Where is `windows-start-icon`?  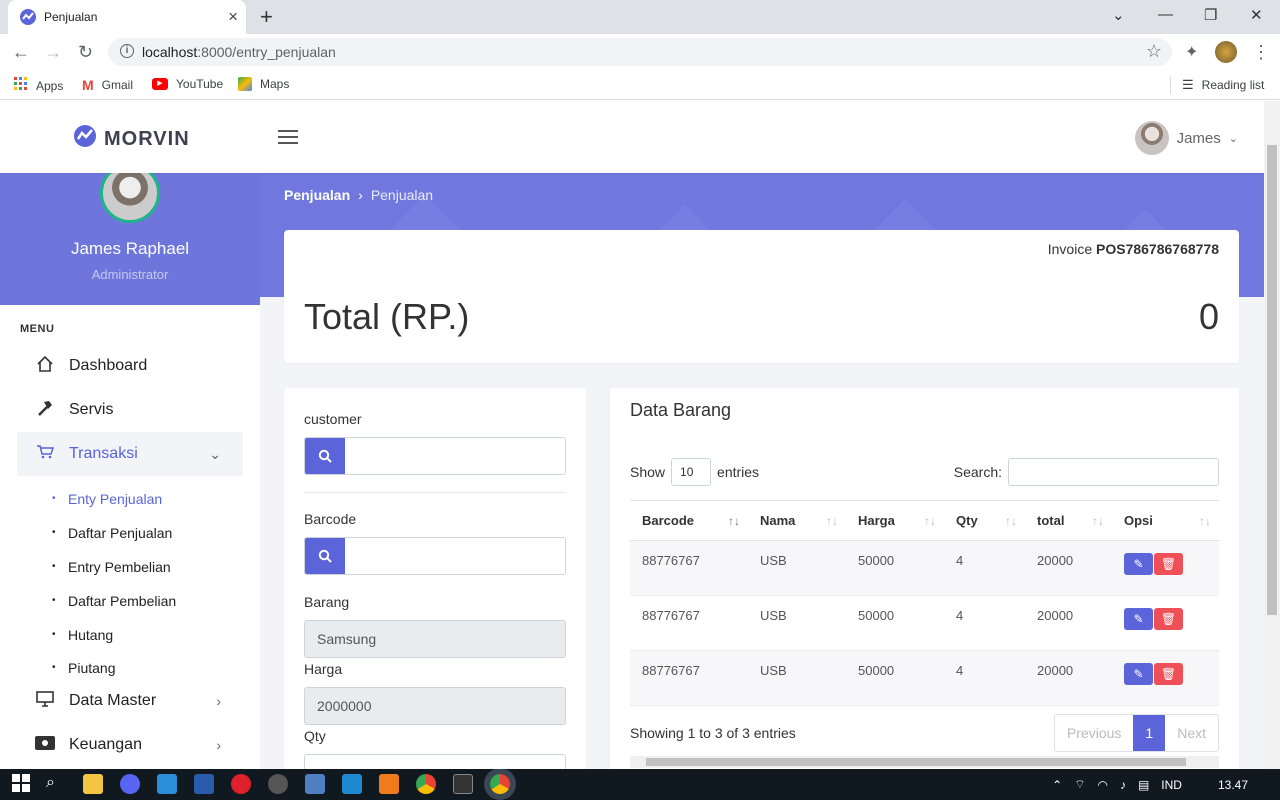 windows-start-icon is located at coordinates (22, 784).